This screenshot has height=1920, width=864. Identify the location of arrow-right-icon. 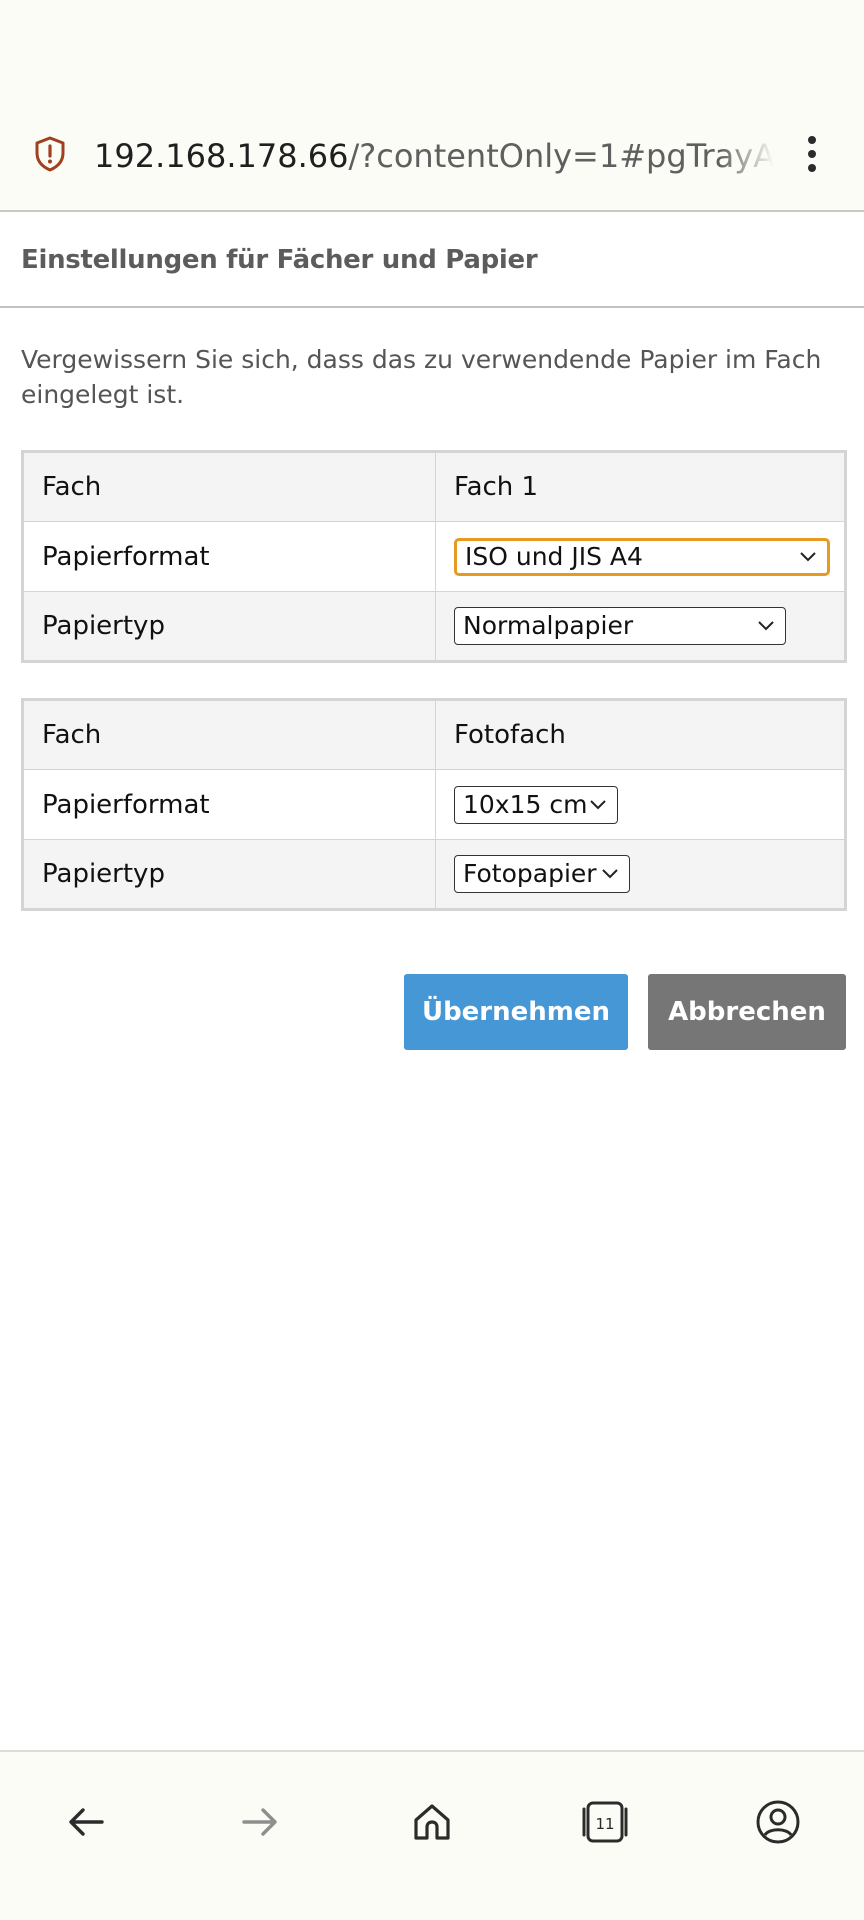
(260, 1822).